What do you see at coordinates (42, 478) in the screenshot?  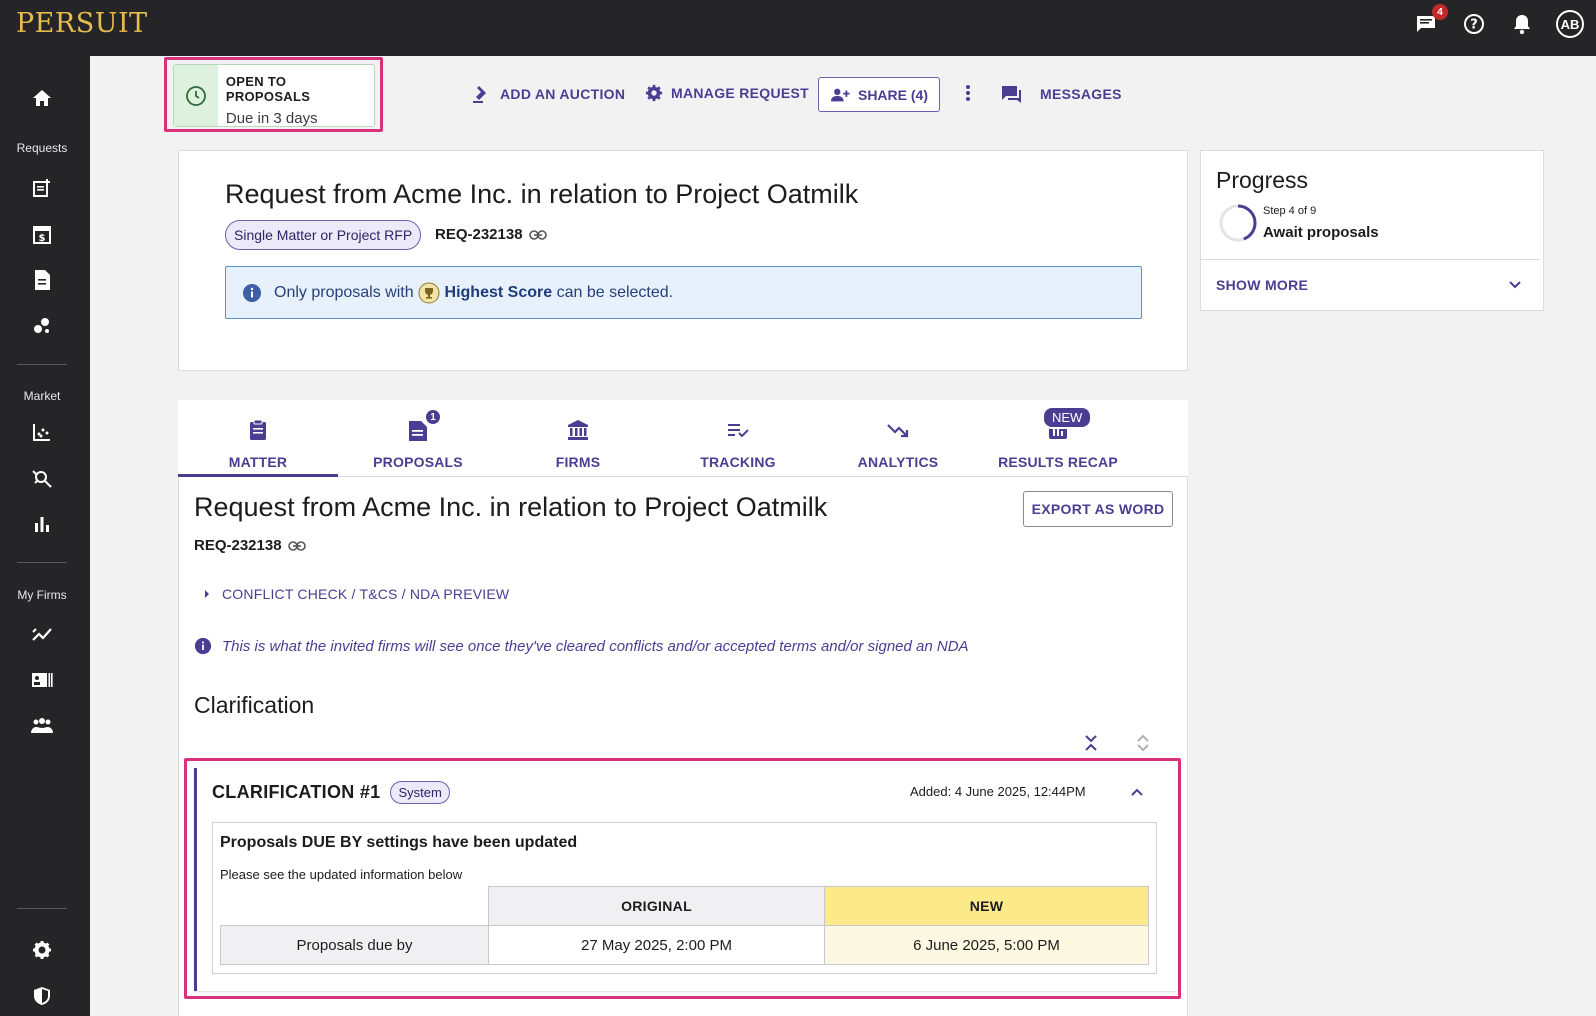 I see `sidebar-market-search-icon` at bounding box center [42, 478].